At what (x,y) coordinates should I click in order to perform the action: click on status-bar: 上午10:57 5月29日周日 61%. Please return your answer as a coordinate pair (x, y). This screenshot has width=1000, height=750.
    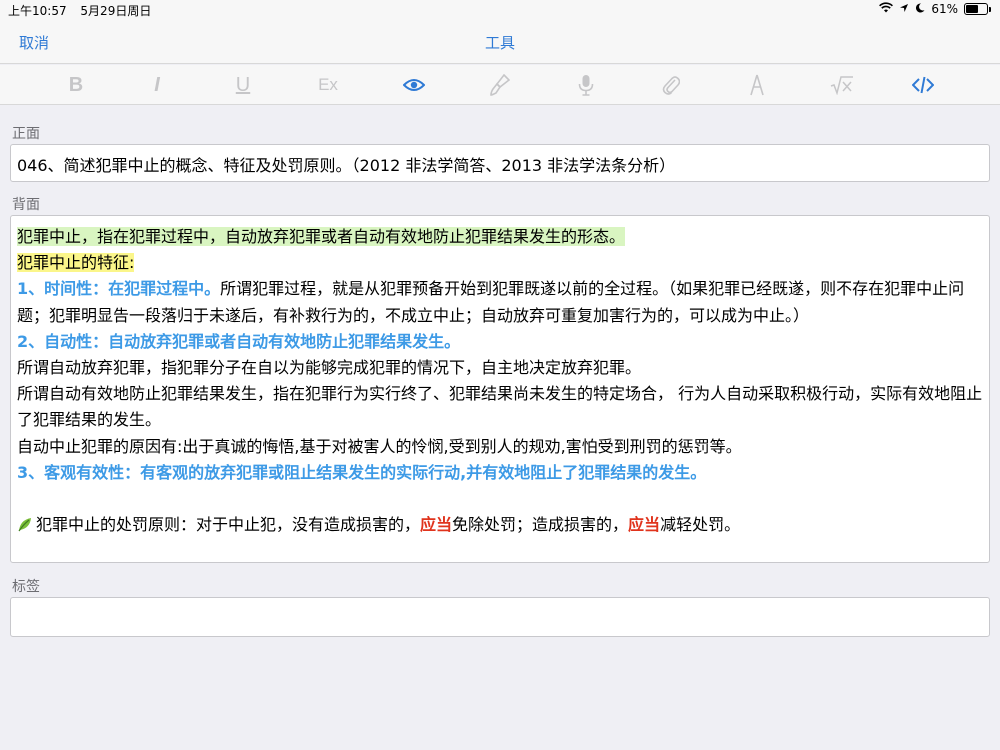
    Looking at the image, I should click on (500, 10).